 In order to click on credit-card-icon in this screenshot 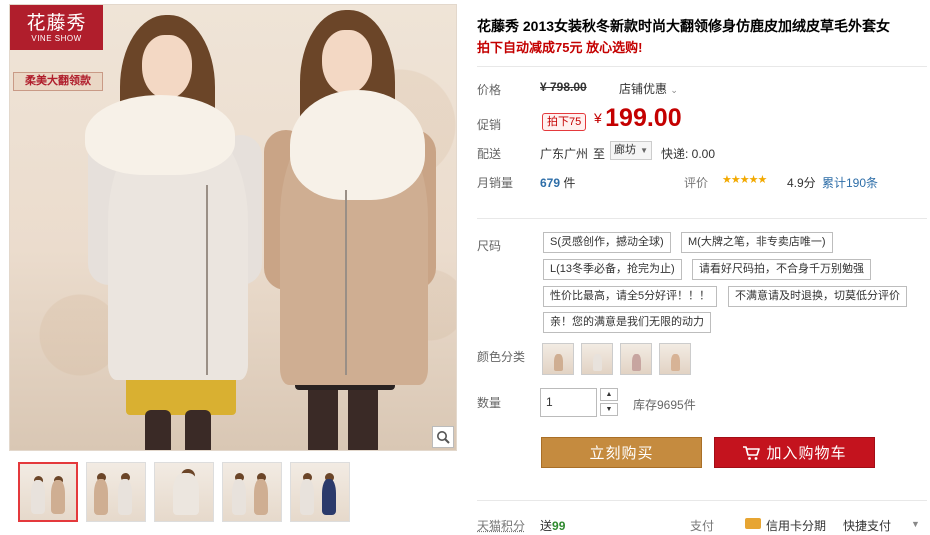, I will do `click(753, 523)`.